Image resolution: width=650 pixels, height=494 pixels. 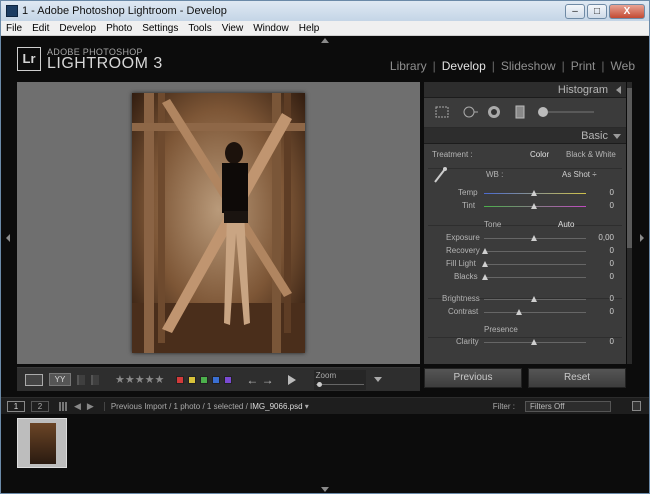 What do you see at coordinates (463, 250) in the screenshot?
I see `recovery-label: Recovery` at bounding box center [463, 250].